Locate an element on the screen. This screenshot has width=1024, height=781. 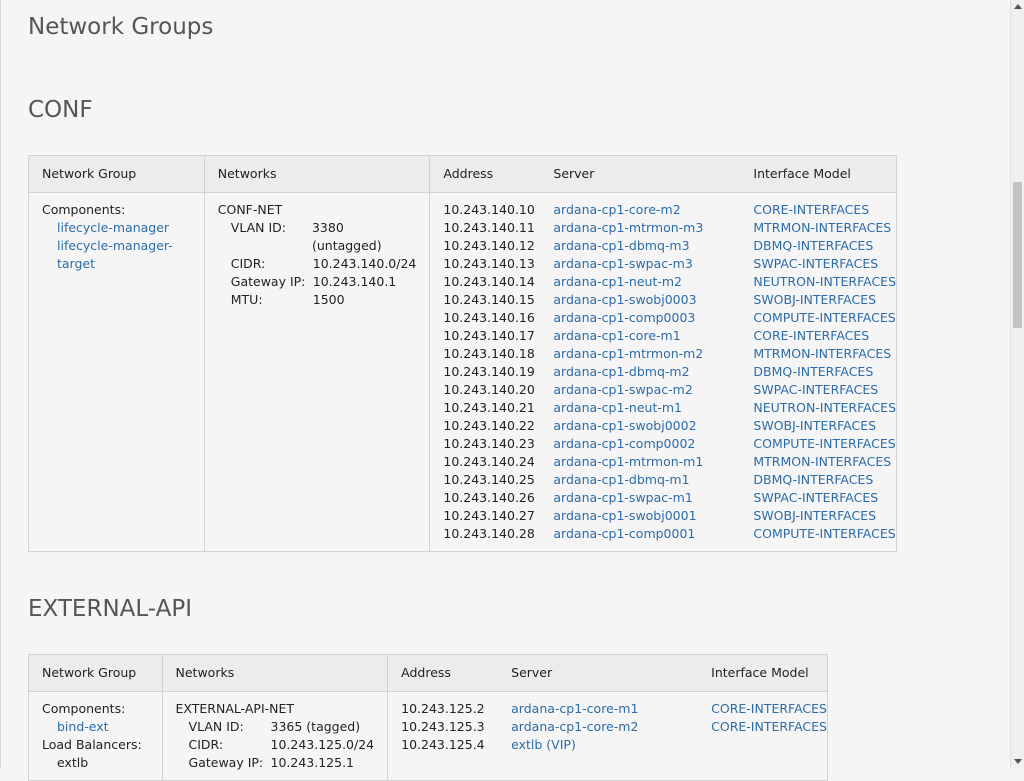
network-name: CONF-NET is located at coordinates (250, 209).